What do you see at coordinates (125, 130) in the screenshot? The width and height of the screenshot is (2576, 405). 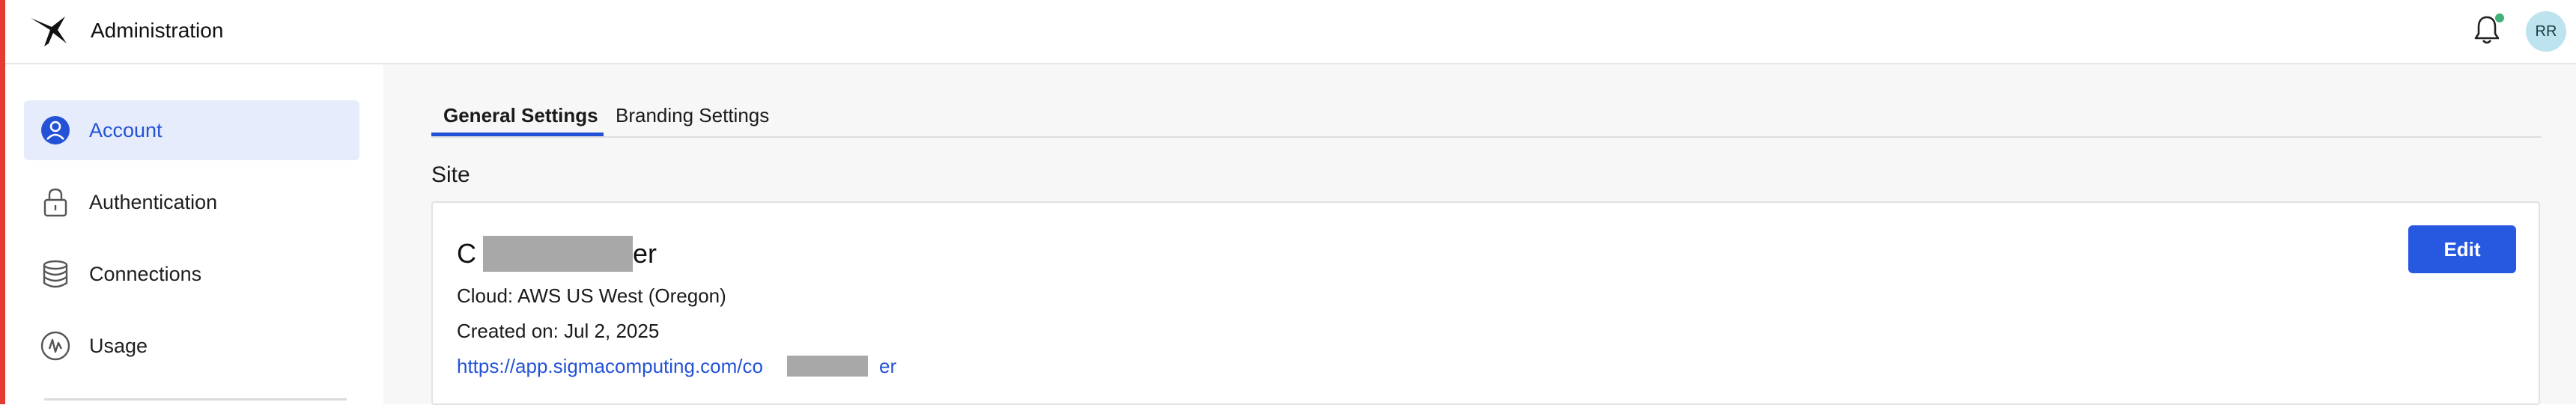 I see `sidebar-item-label: Account` at bounding box center [125, 130].